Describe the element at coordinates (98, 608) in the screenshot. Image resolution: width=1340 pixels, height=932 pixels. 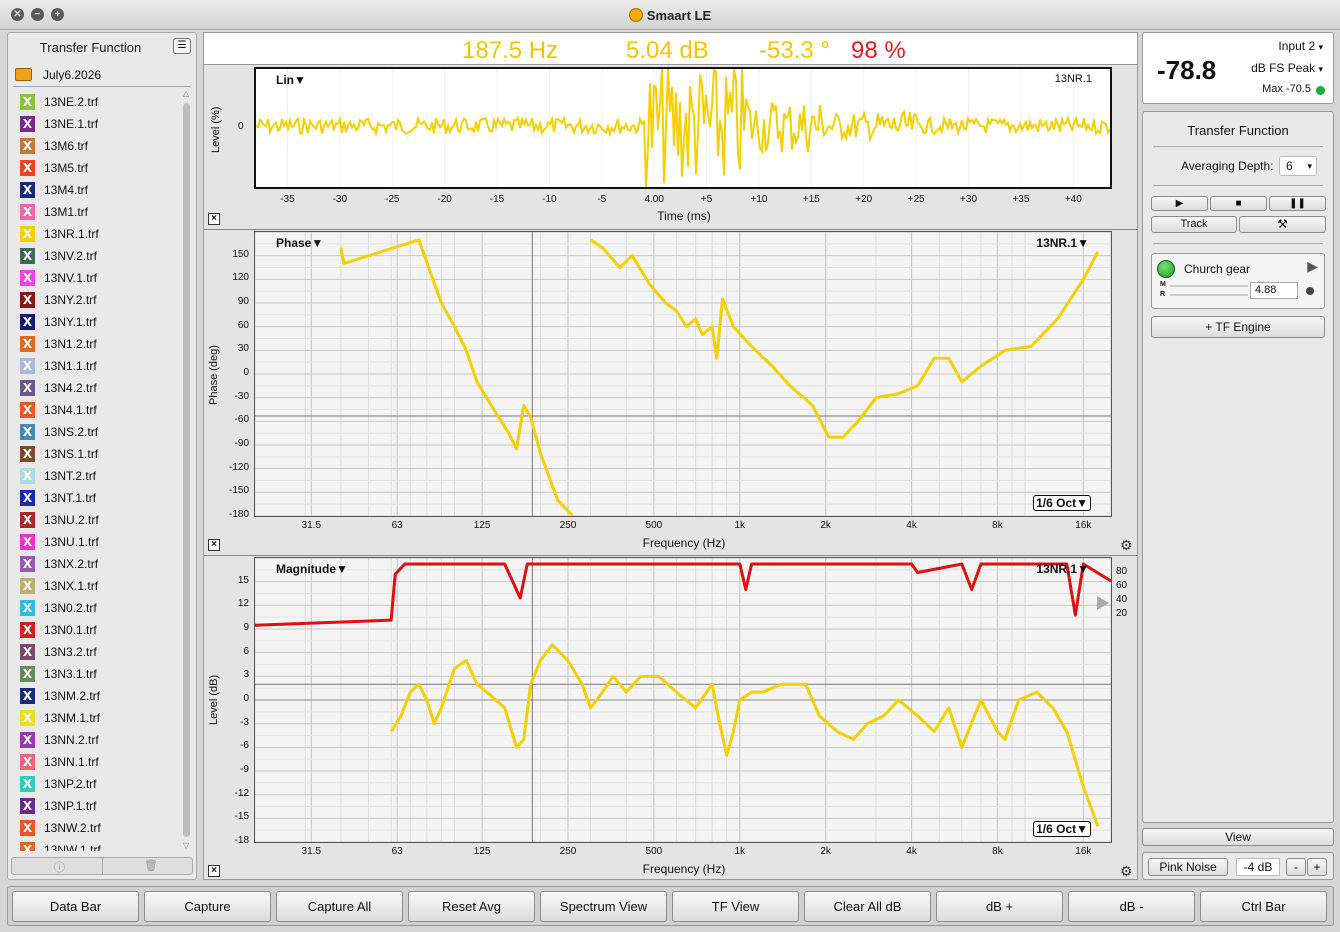
I see `file-item: X 13N0.2.trf` at that location.